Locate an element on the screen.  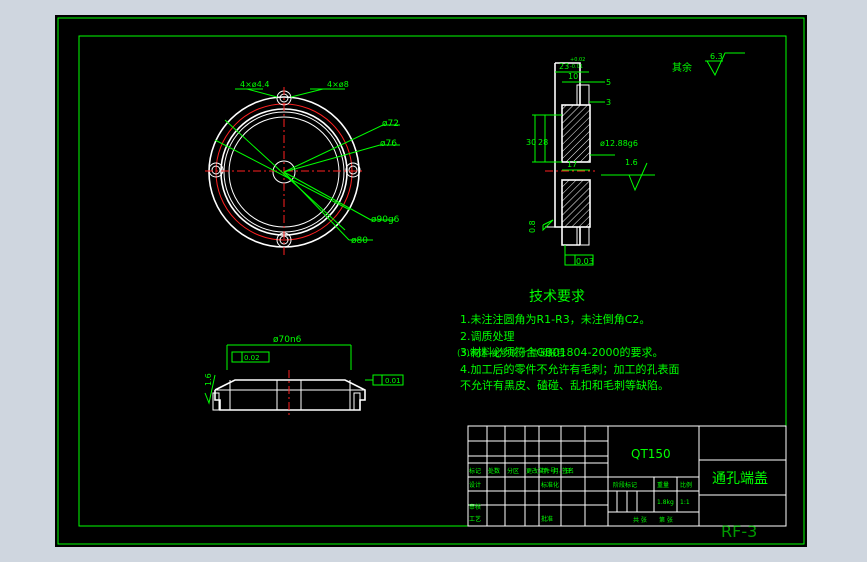
tech-line-3b: 3.材料必须符合GB01804-2000的要求。 is located at coordinates (562, 352).